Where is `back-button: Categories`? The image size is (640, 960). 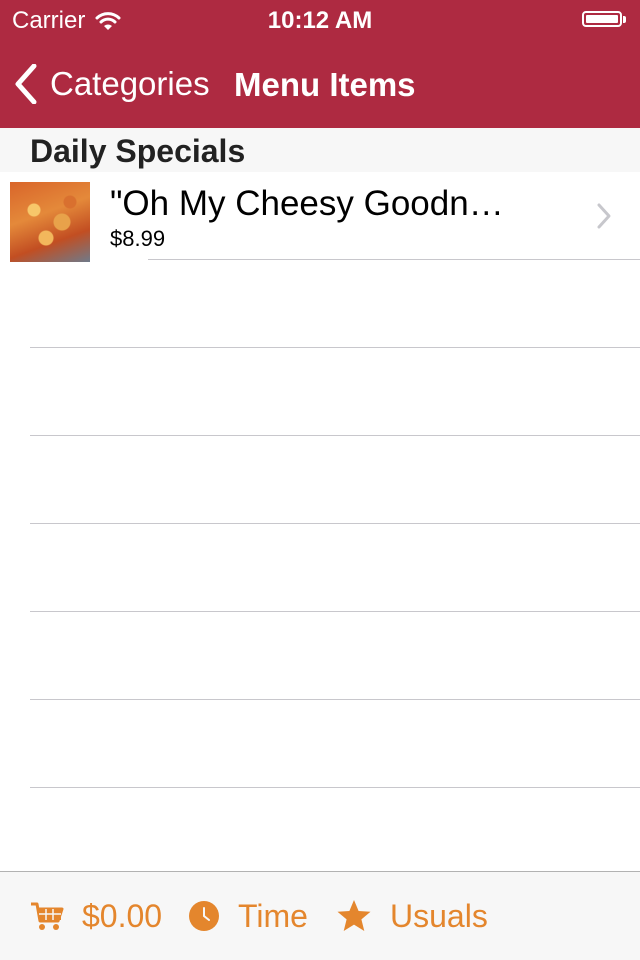 back-button: Categories is located at coordinates (112, 84).